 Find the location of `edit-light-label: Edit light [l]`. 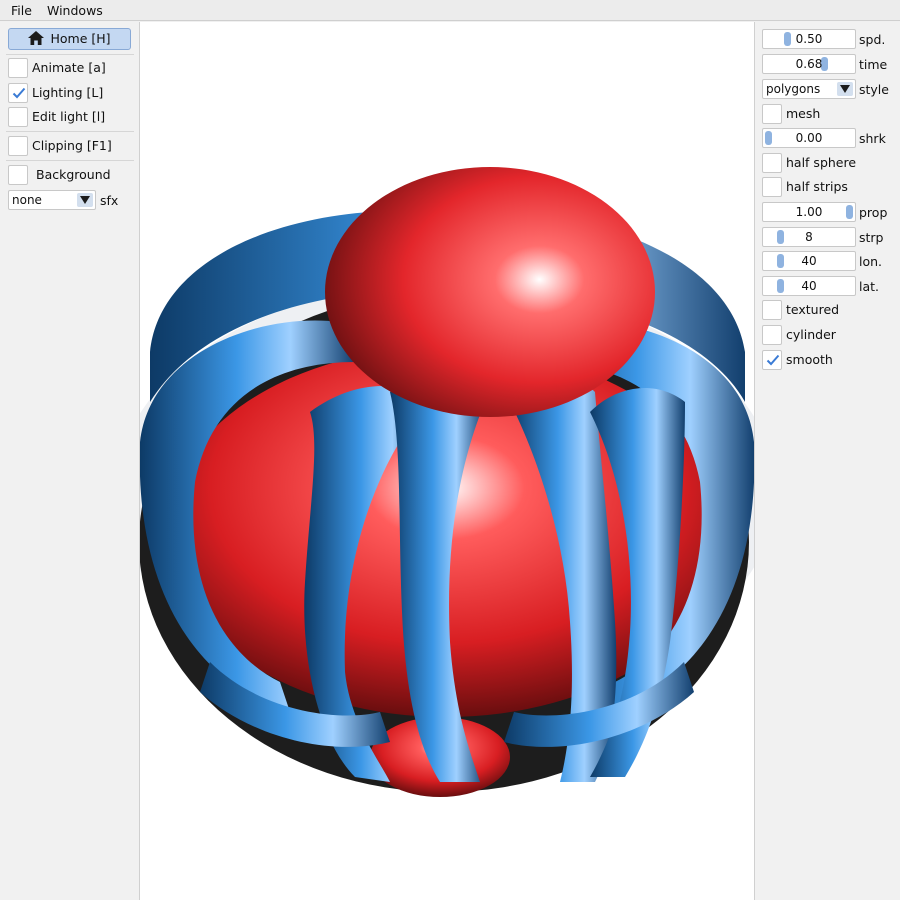

edit-light-label: Edit light [l] is located at coordinates (69, 116).